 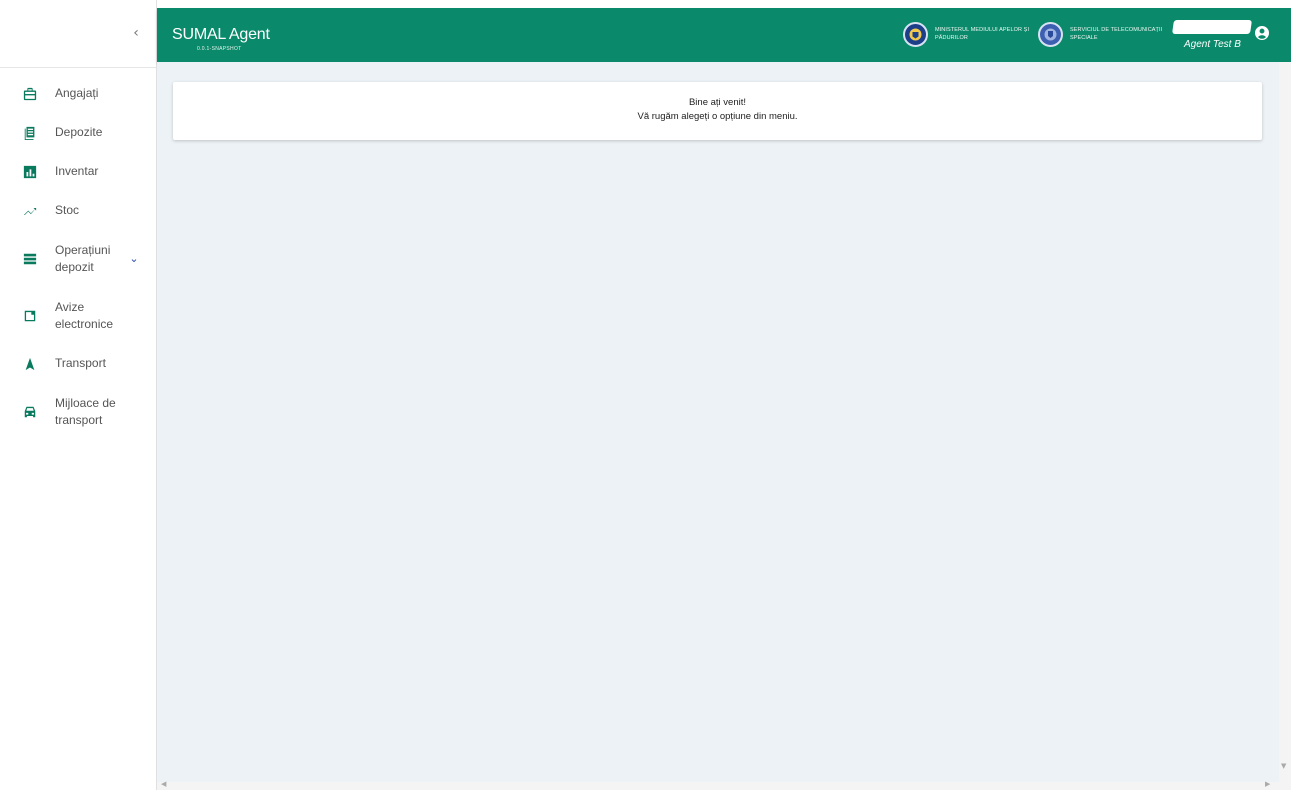 I want to click on note-icon, so click(x=30, y=316).